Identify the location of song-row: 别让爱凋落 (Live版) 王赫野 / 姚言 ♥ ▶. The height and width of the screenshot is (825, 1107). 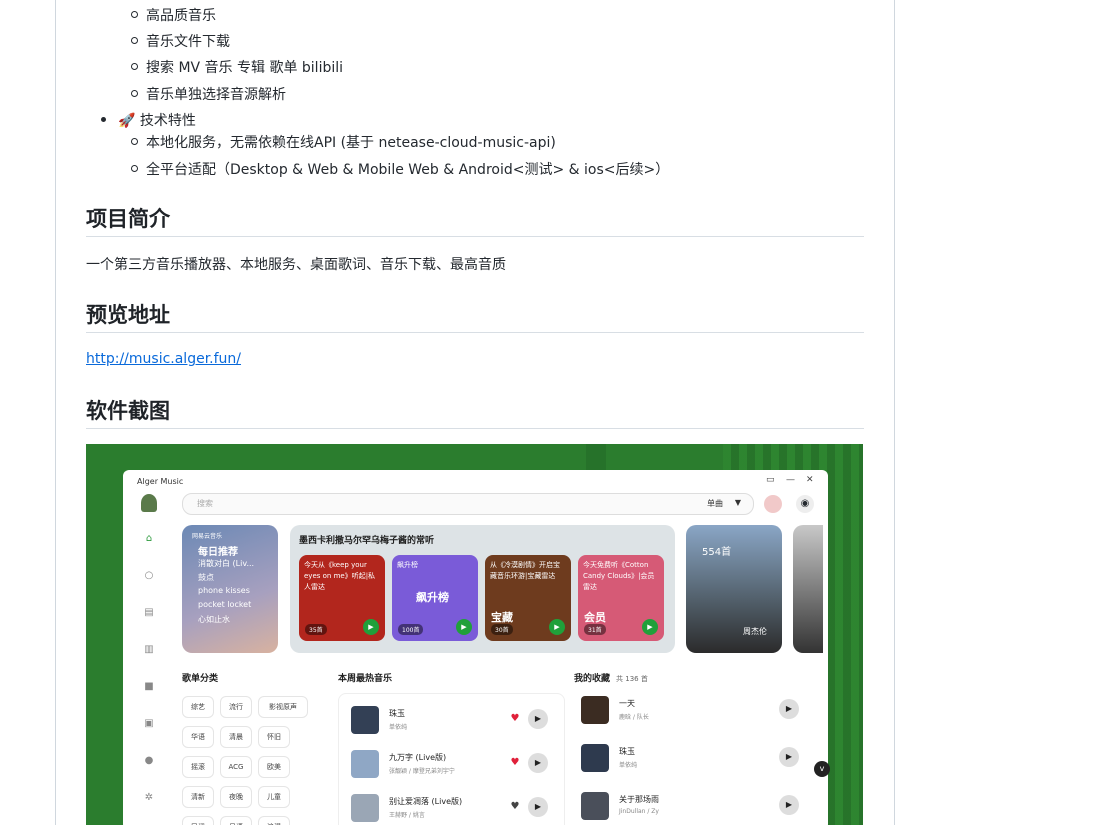
(456, 807).